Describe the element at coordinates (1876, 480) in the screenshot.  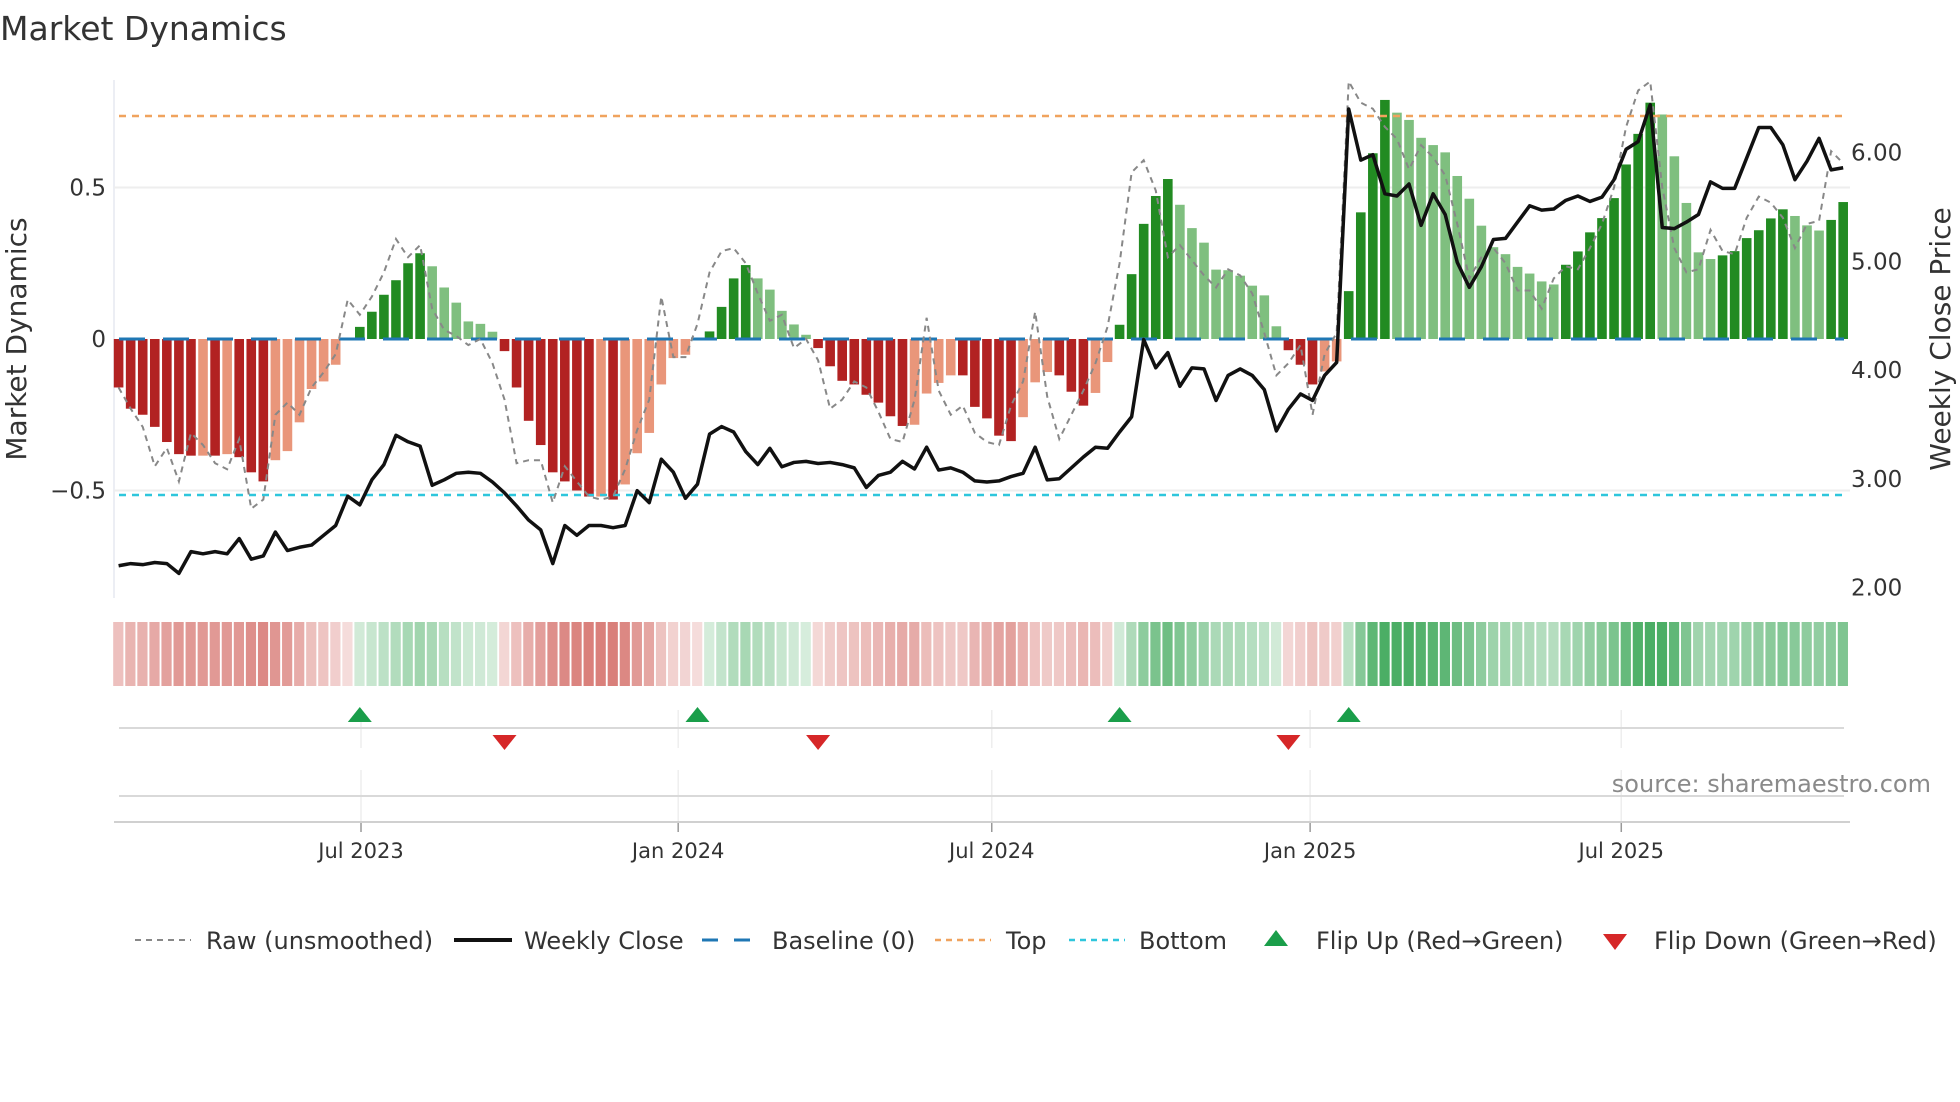
I see `y2-tick-label: 3.00` at that location.